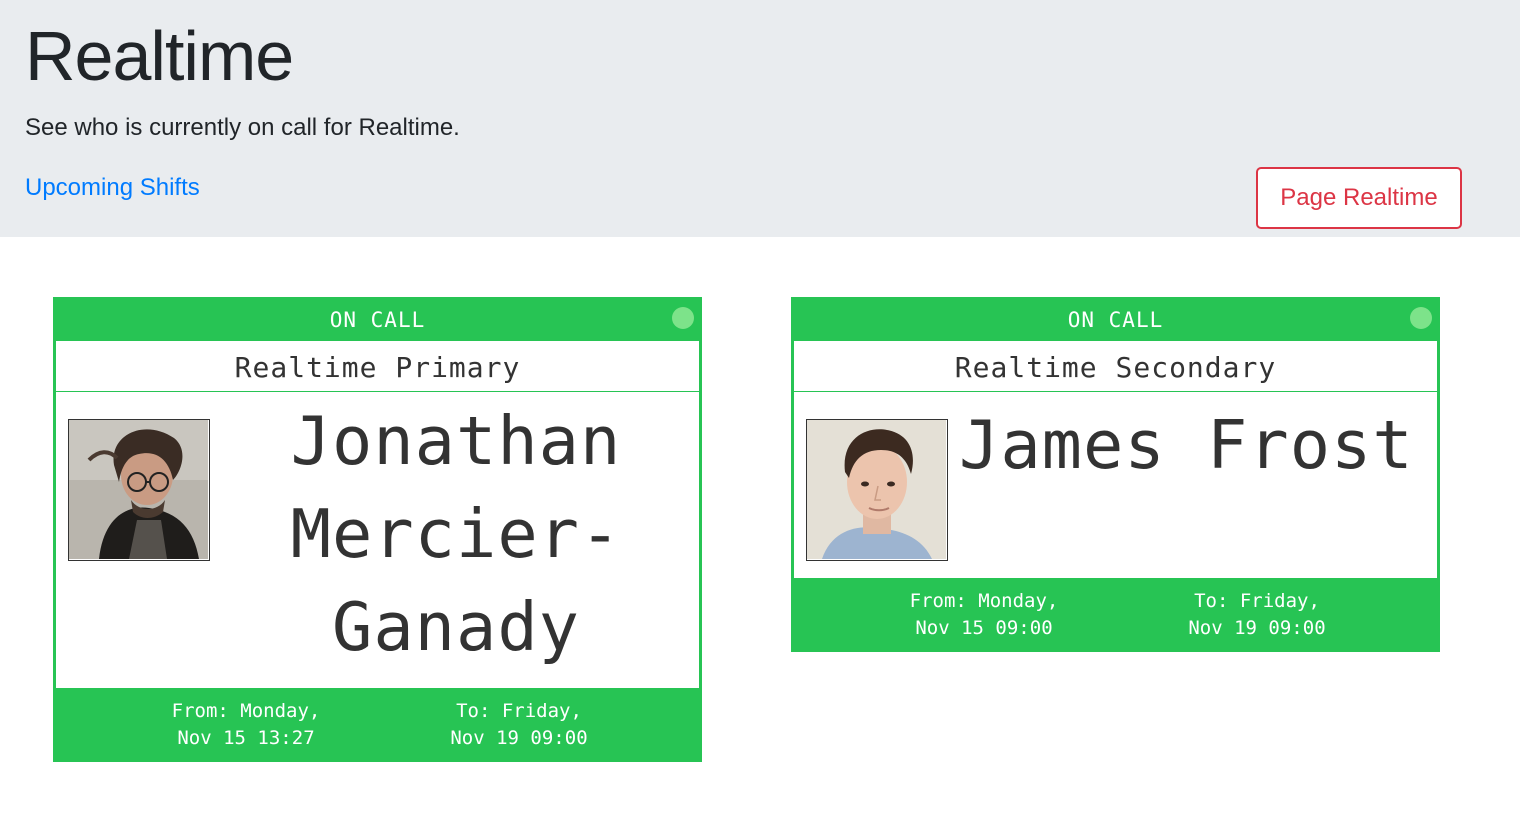  Describe the element at coordinates (984, 614) in the screenshot. I see `shift-from: From: Monday, Nov 15 09:00` at that location.